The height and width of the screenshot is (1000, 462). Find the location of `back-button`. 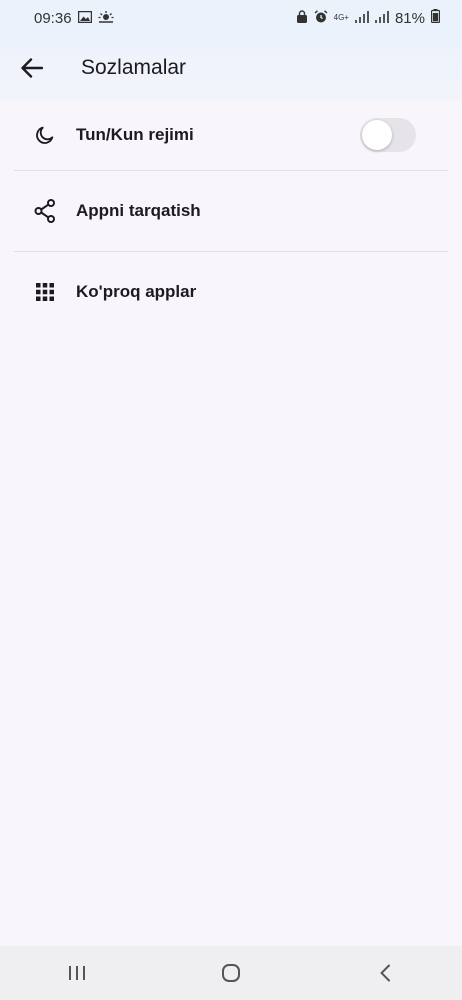

back-button is located at coordinates (32, 68).